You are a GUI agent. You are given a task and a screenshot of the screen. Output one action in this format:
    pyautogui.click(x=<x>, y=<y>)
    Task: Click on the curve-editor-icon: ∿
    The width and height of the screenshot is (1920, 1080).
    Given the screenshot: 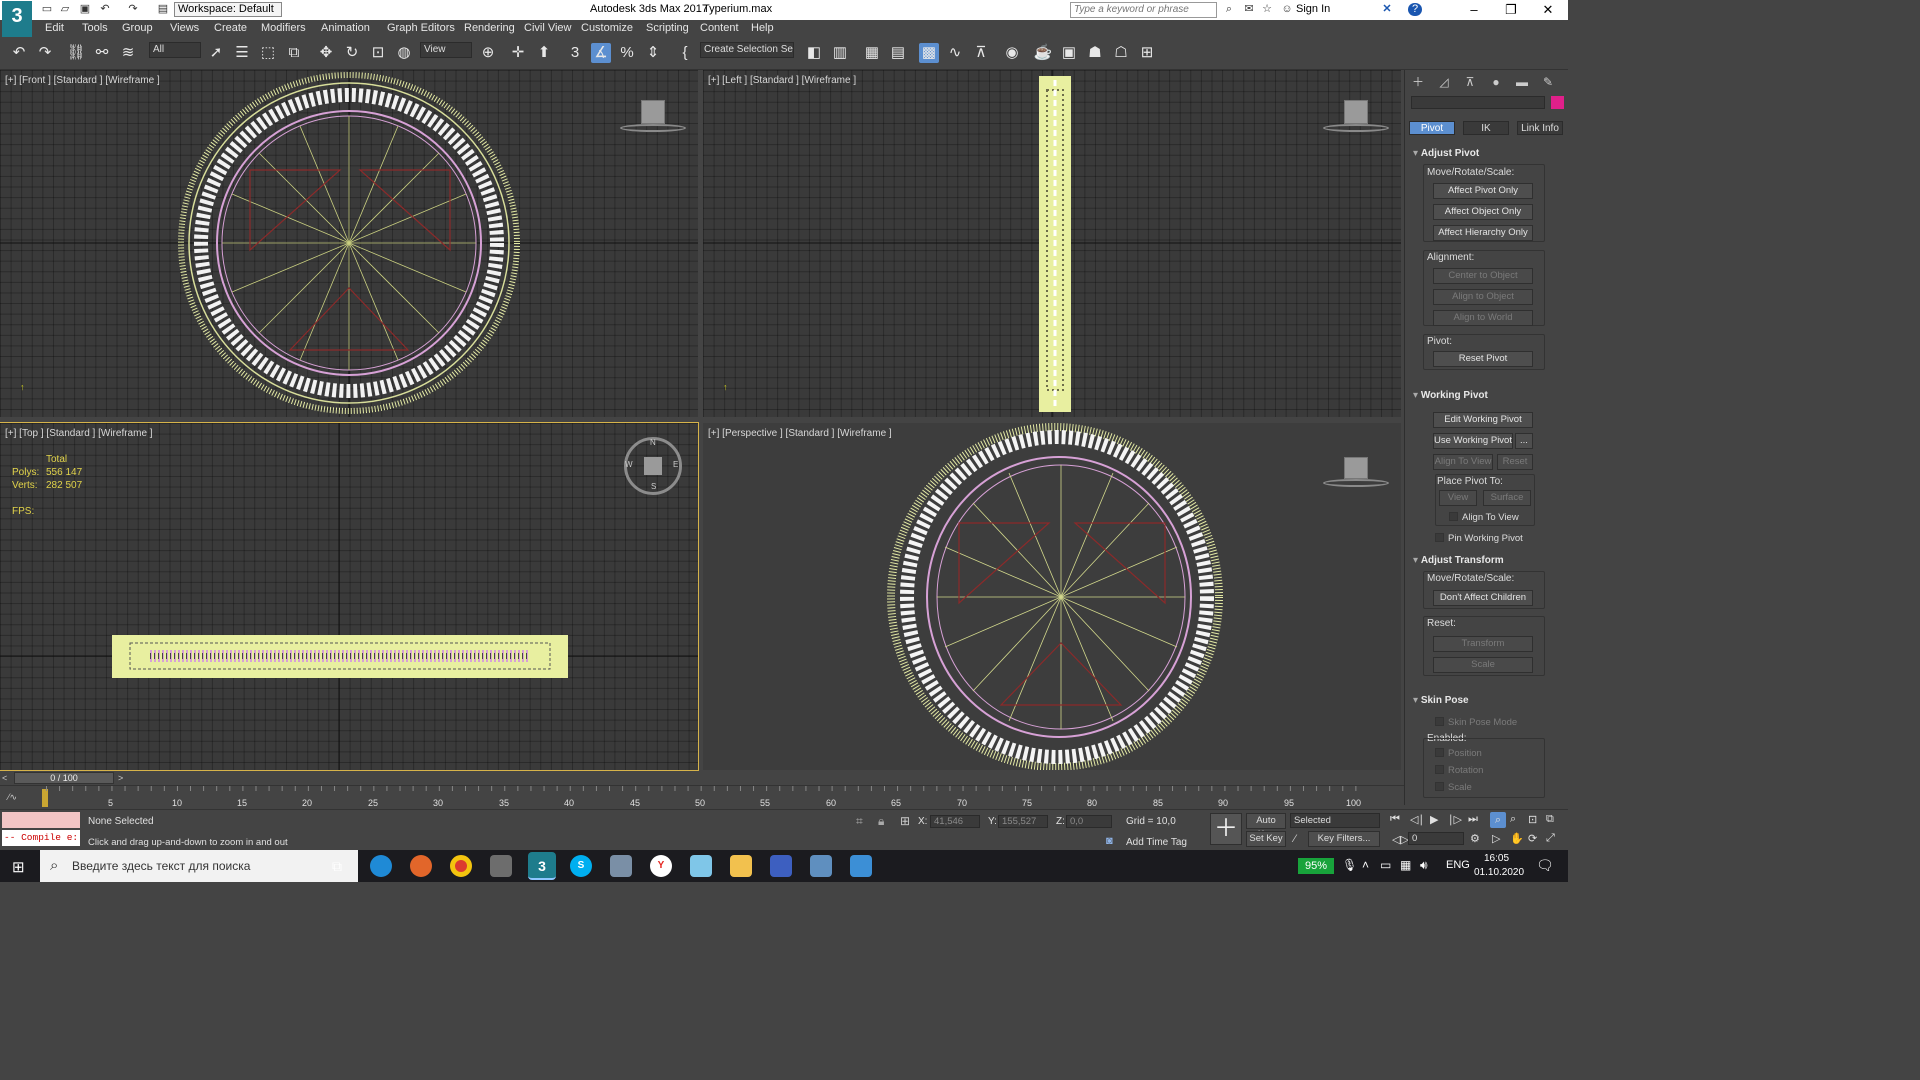 What is the action you would take?
    pyautogui.click(x=955, y=53)
    